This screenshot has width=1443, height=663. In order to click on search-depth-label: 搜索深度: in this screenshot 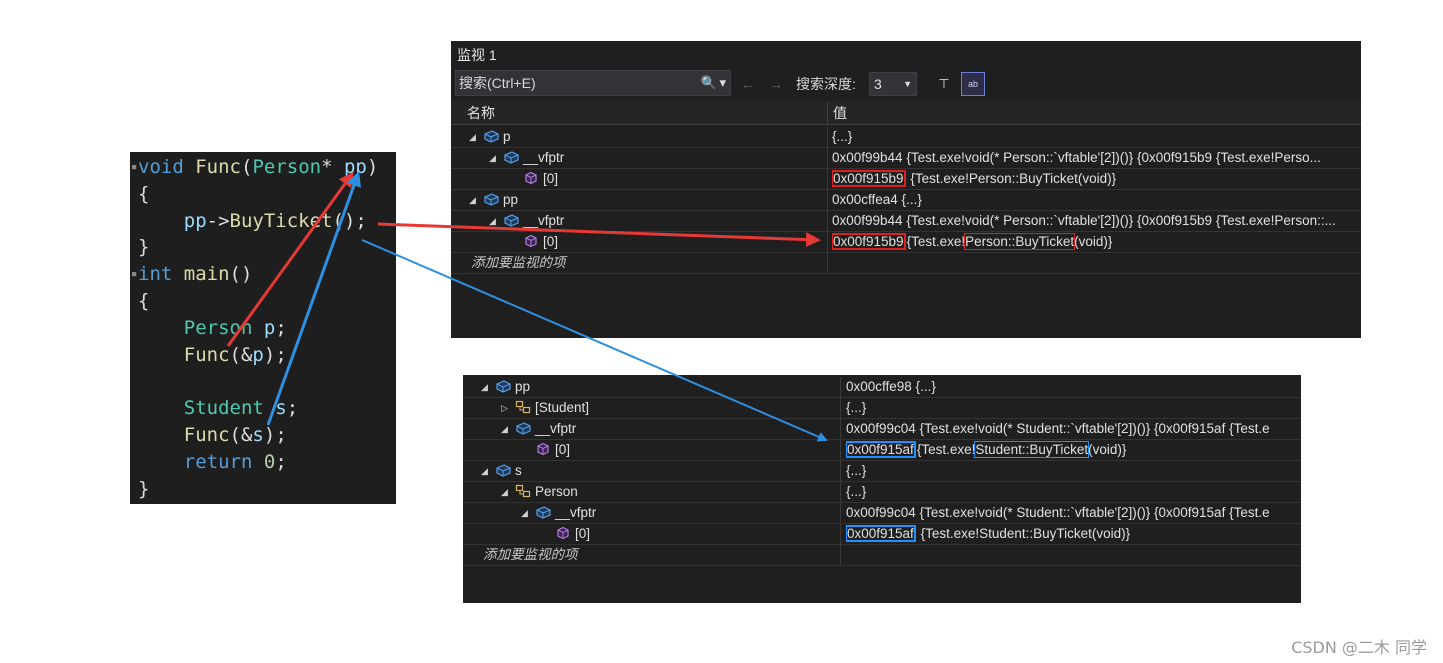, I will do `click(826, 84)`.